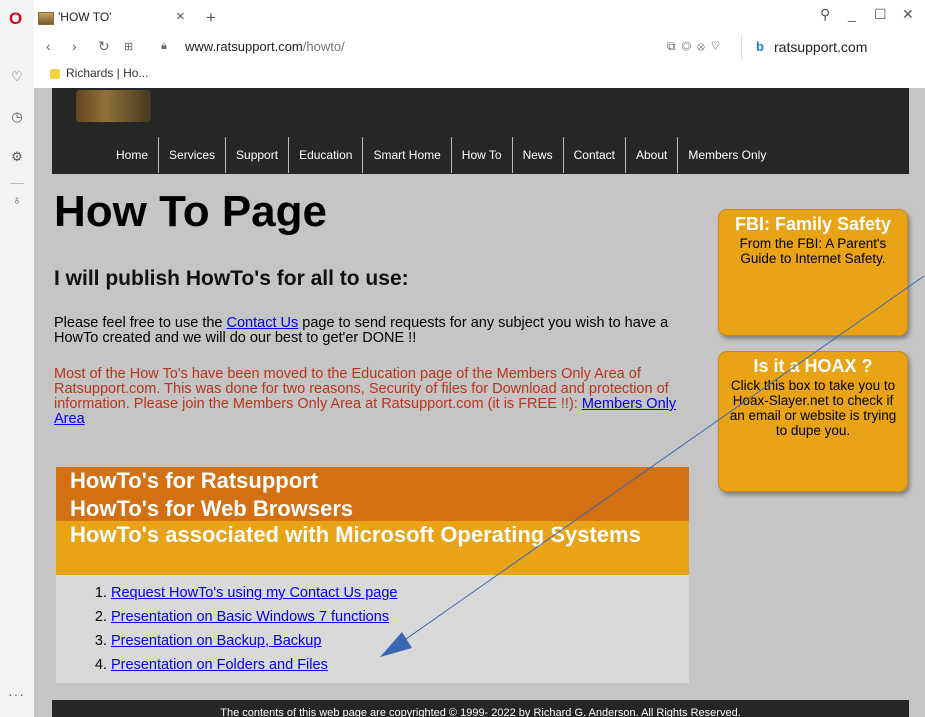 The width and height of the screenshot is (925, 717). Describe the element at coordinates (396, 644) in the screenshot. I see `arrowhead-icon` at that location.